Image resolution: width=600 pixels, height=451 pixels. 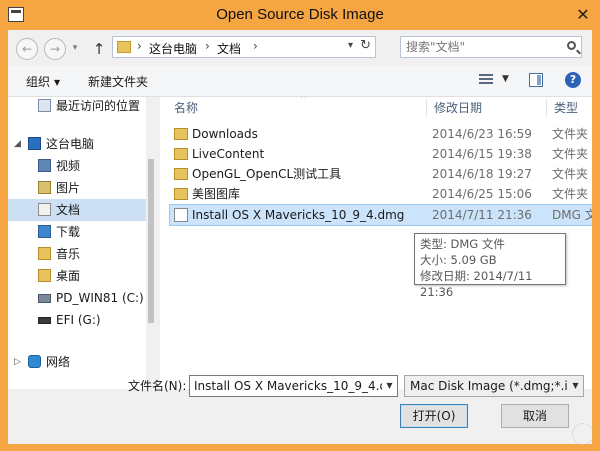 What do you see at coordinates (44, 275) in the screenshot?
I see `desktop-folder-icon` at bounding box center [44, 275].